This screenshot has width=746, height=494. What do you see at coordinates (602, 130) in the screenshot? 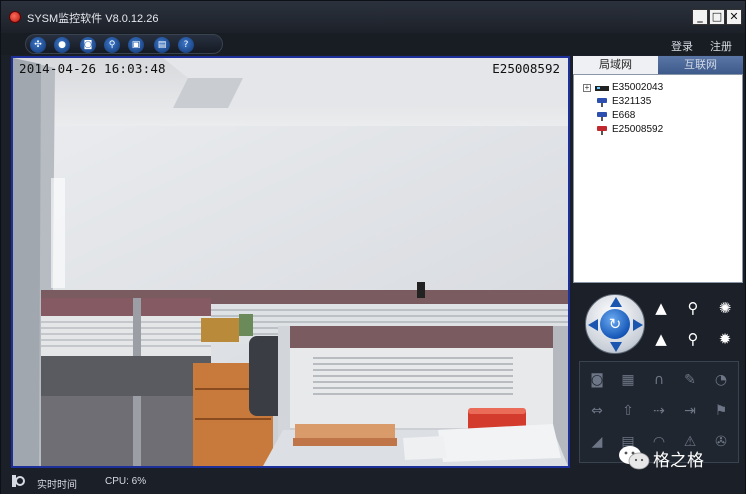
I see `camera-red-icon` at bounding box center [602, 130].